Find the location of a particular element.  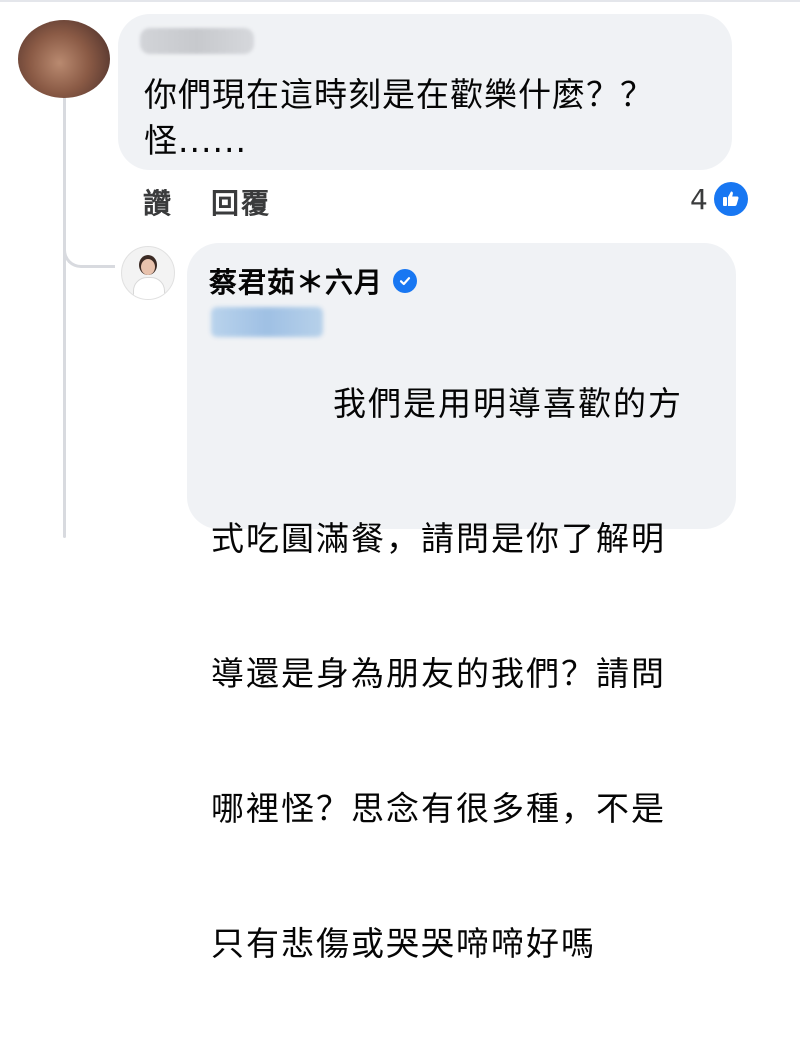

reaction-summary: 4 is located at coordinates (719, 199).